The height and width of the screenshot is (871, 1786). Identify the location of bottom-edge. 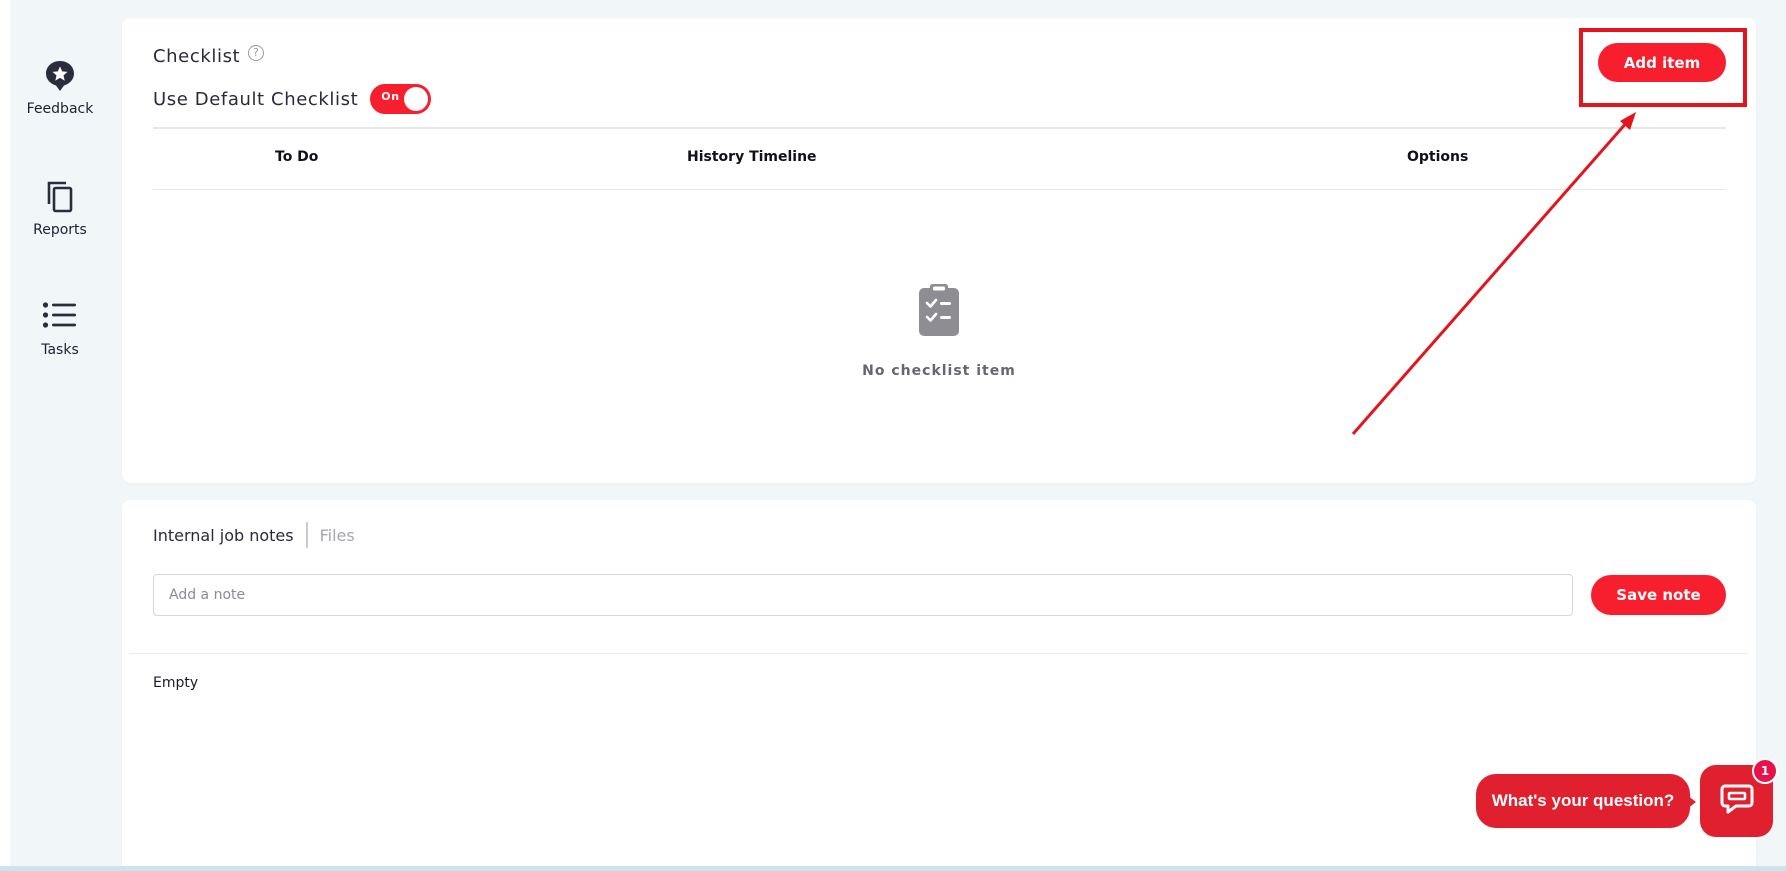
(893, 868).